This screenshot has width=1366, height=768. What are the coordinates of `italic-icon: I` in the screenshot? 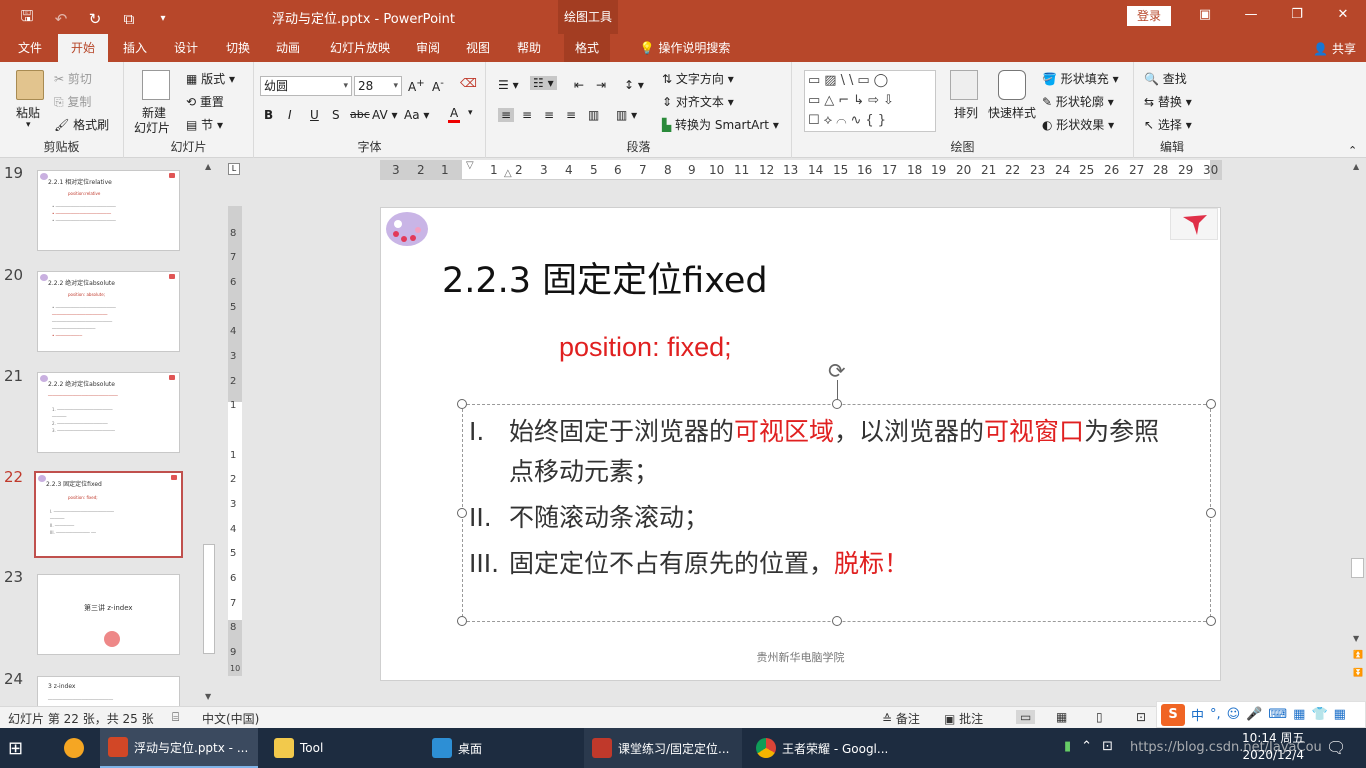 It's located at (290, 115).